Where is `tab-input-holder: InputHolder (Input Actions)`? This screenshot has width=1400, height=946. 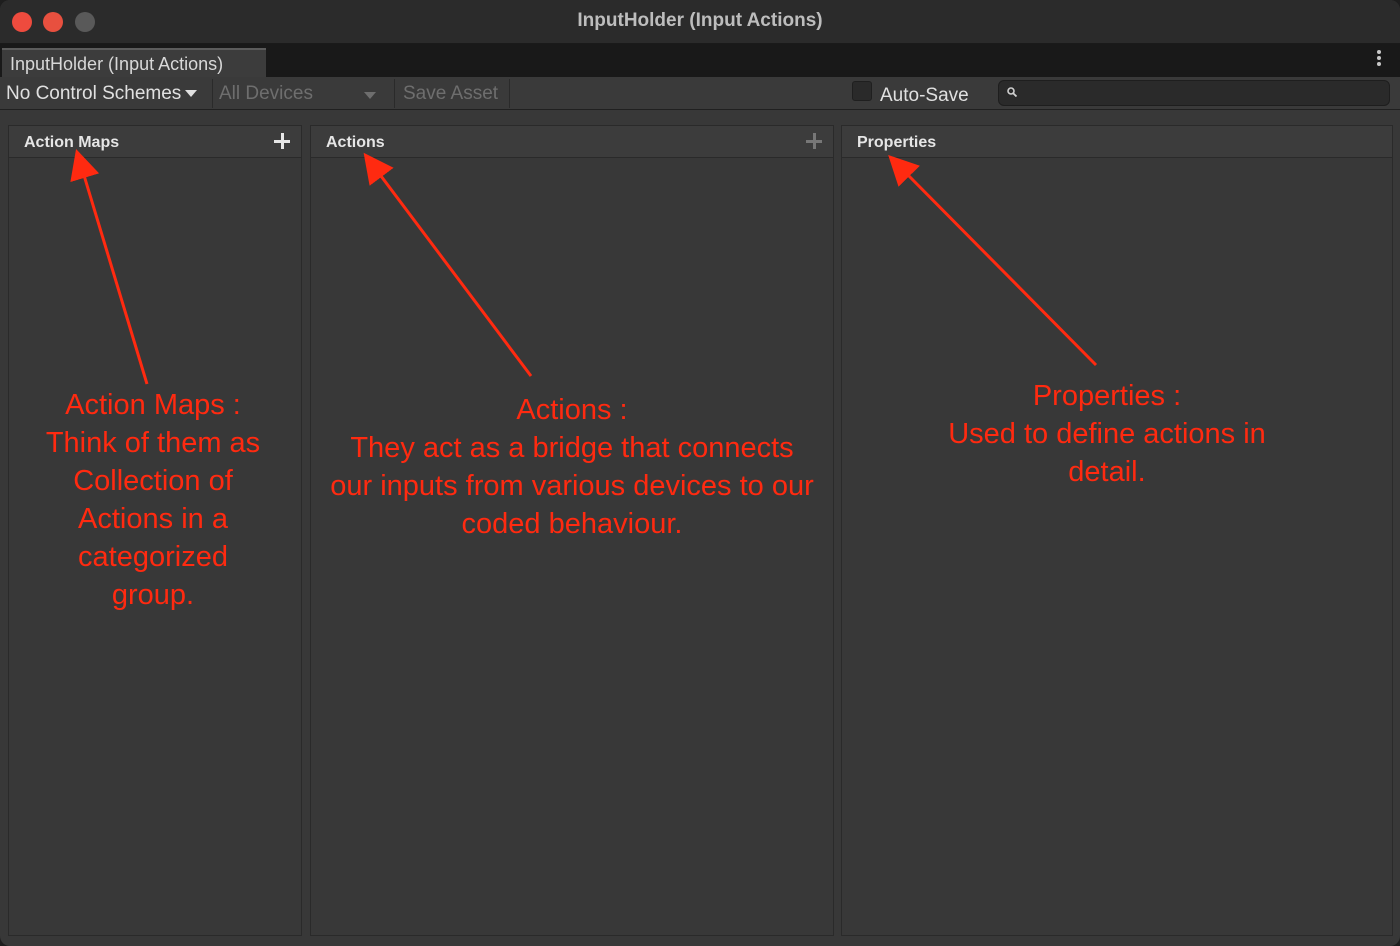
tab-input-holder: InputHolder (Input Actions) is located at coordinates (134, 62).